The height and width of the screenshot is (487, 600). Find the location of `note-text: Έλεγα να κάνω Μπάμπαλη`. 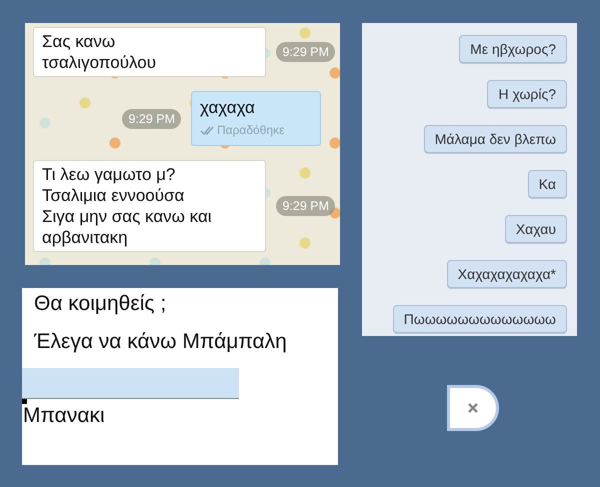

note-text: Έλεγα να κάνω Μπάμπαλη is located at coordinates (160, 342).